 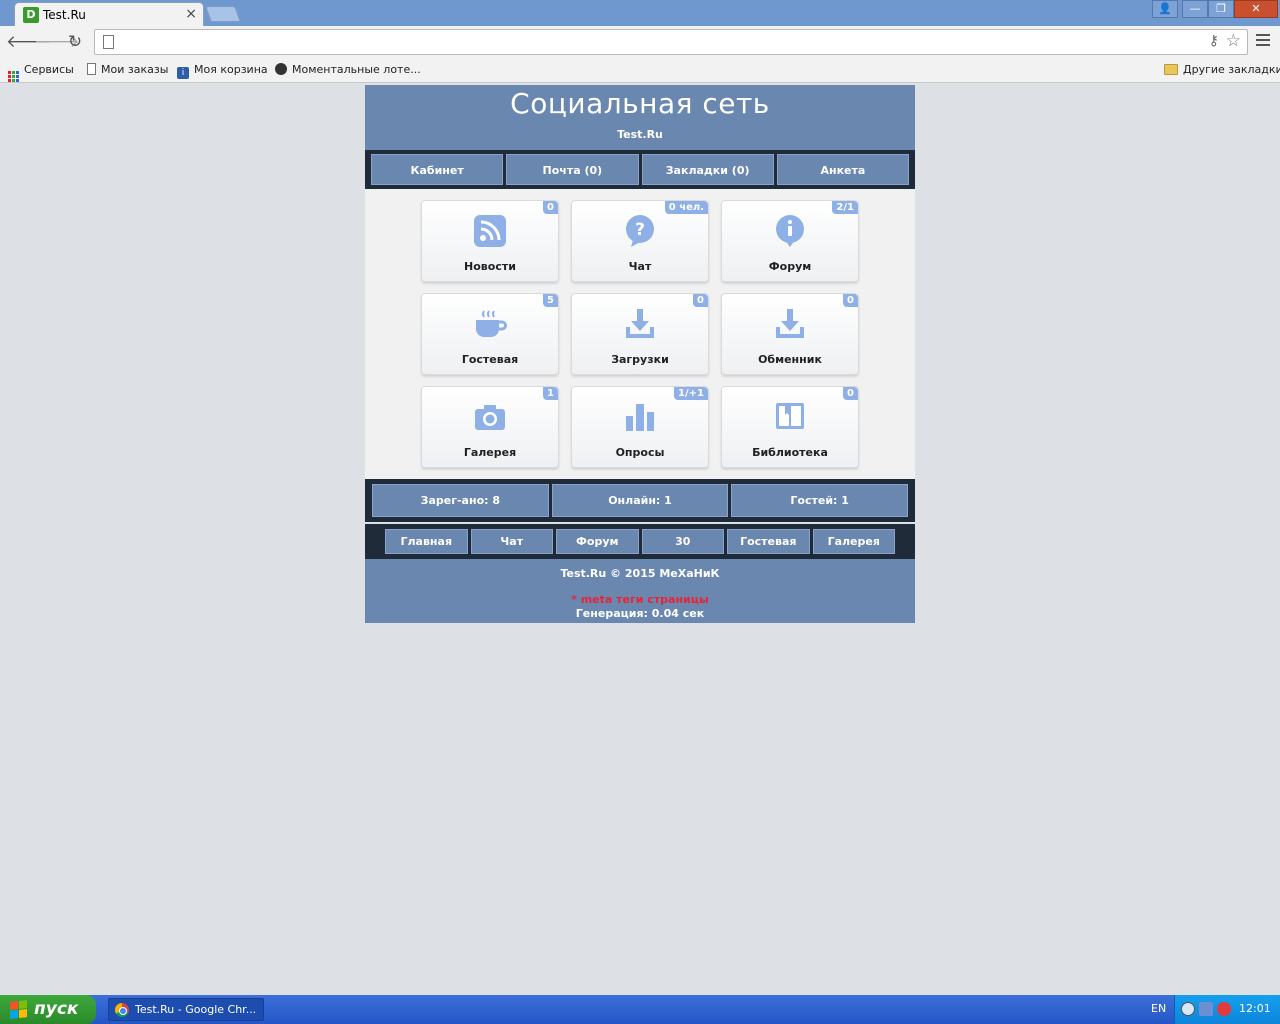 I want to click on opera-icon, so click(x=1224, y=1009).